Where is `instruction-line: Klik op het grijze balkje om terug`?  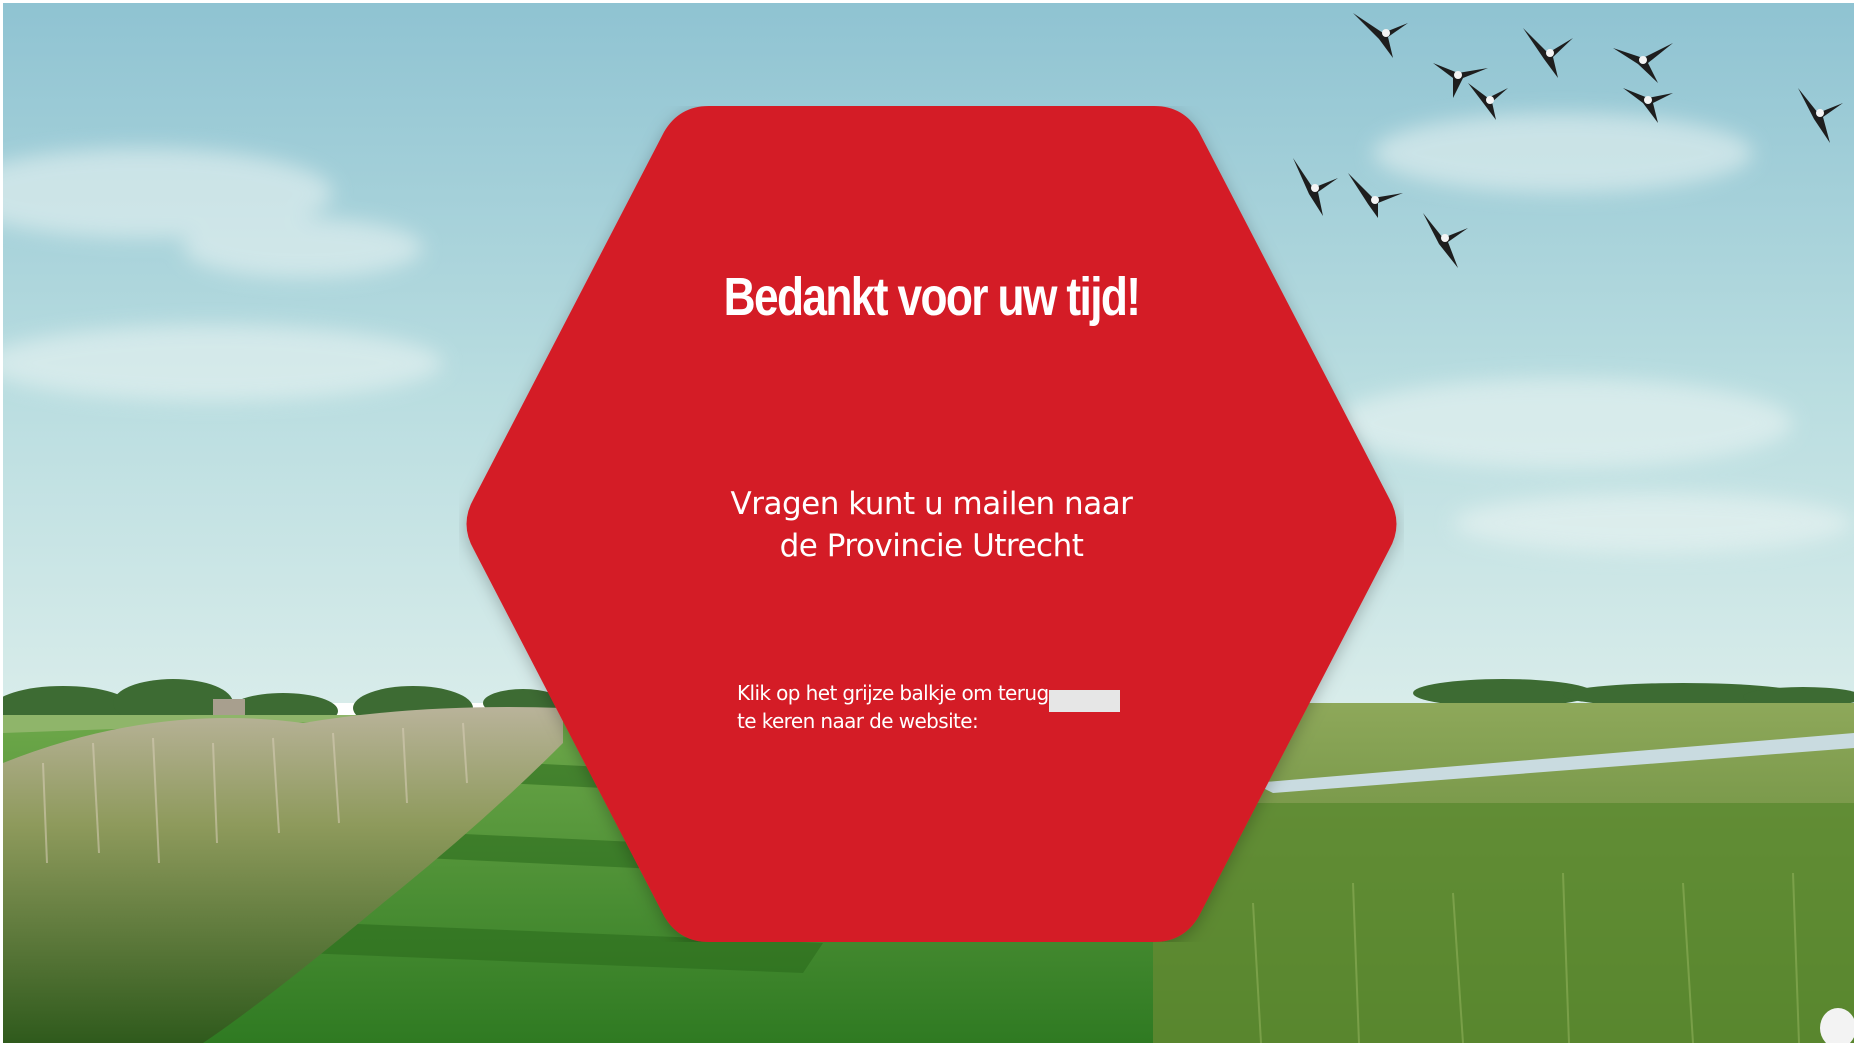
instruction-line: Klik op het grijze balkje om terug is located at coordinates (893, 693).